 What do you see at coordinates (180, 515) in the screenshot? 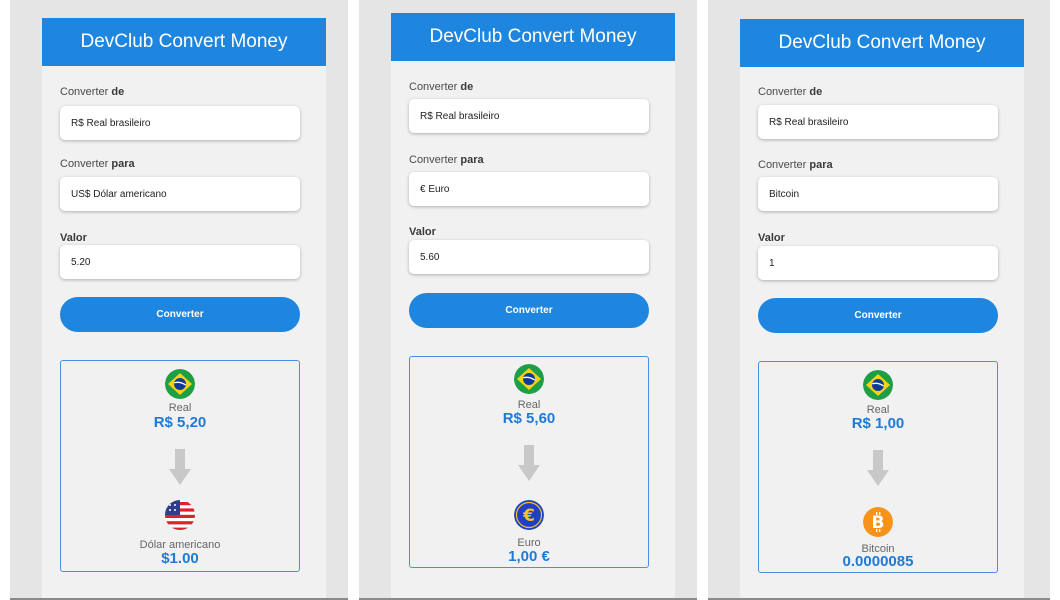
I see `us-flag-icon` at bounding box center [180, 515].